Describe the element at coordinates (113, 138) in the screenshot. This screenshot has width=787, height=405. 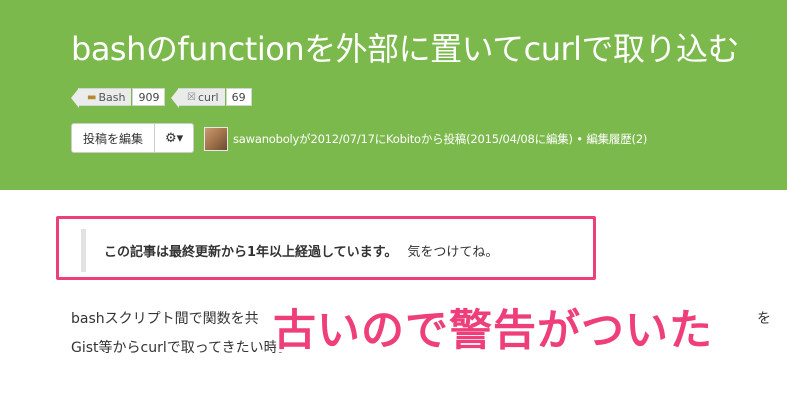
I see `edit-post-button: 投稿を編集` at that location.